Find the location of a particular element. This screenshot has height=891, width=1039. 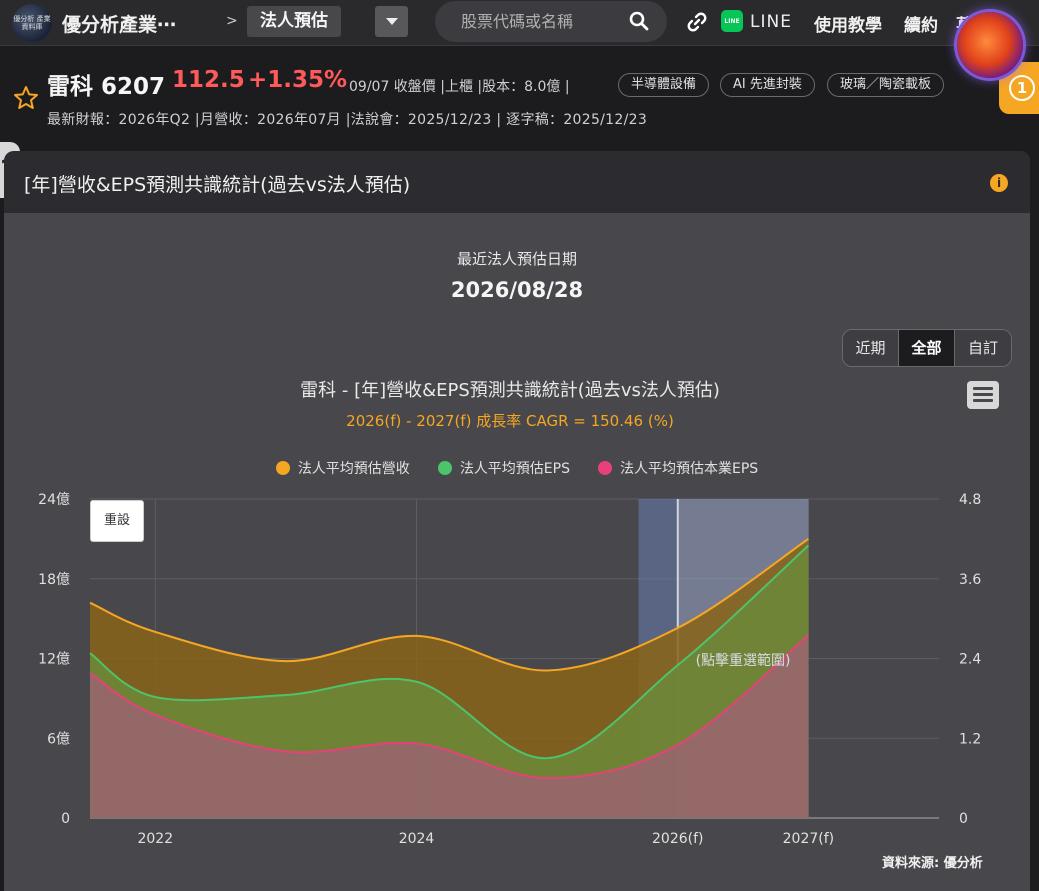

y-left-tick-label: 18億 is located at coordinates (54, 580).